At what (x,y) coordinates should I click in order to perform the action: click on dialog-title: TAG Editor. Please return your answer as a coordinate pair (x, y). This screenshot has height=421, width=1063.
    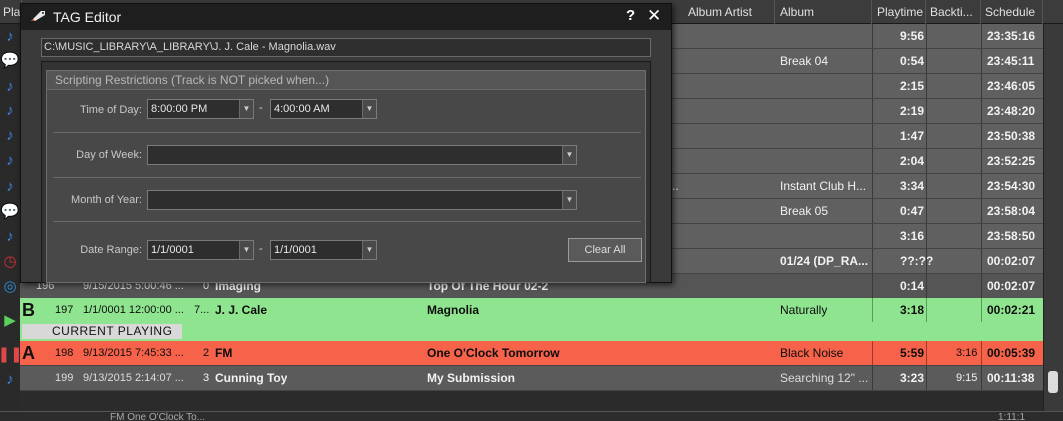
    Looking at the image, I should click on (87, 17).